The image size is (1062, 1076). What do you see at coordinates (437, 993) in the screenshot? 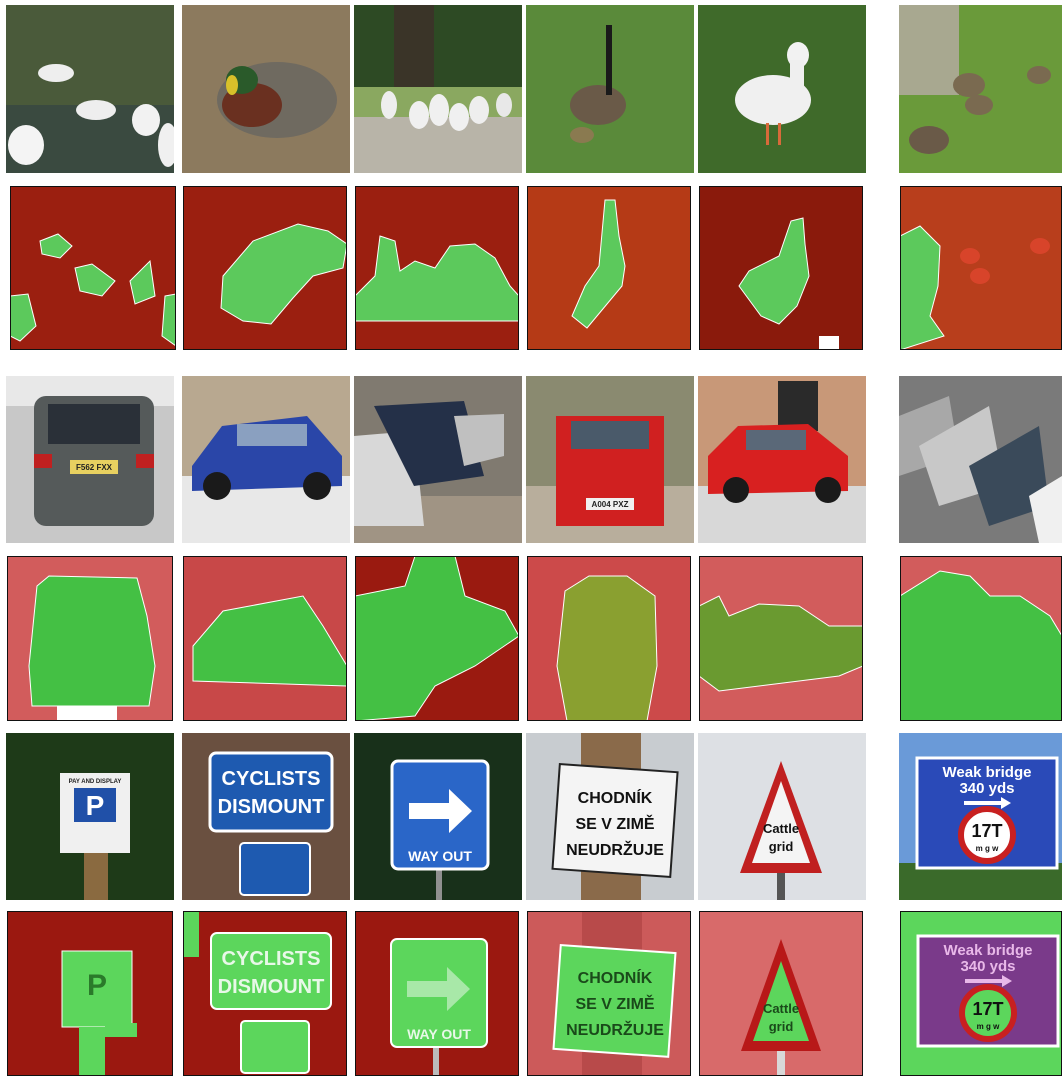
I see `segmentation-way-out-sign: WAY OUT` at bounding box center [437, 993].